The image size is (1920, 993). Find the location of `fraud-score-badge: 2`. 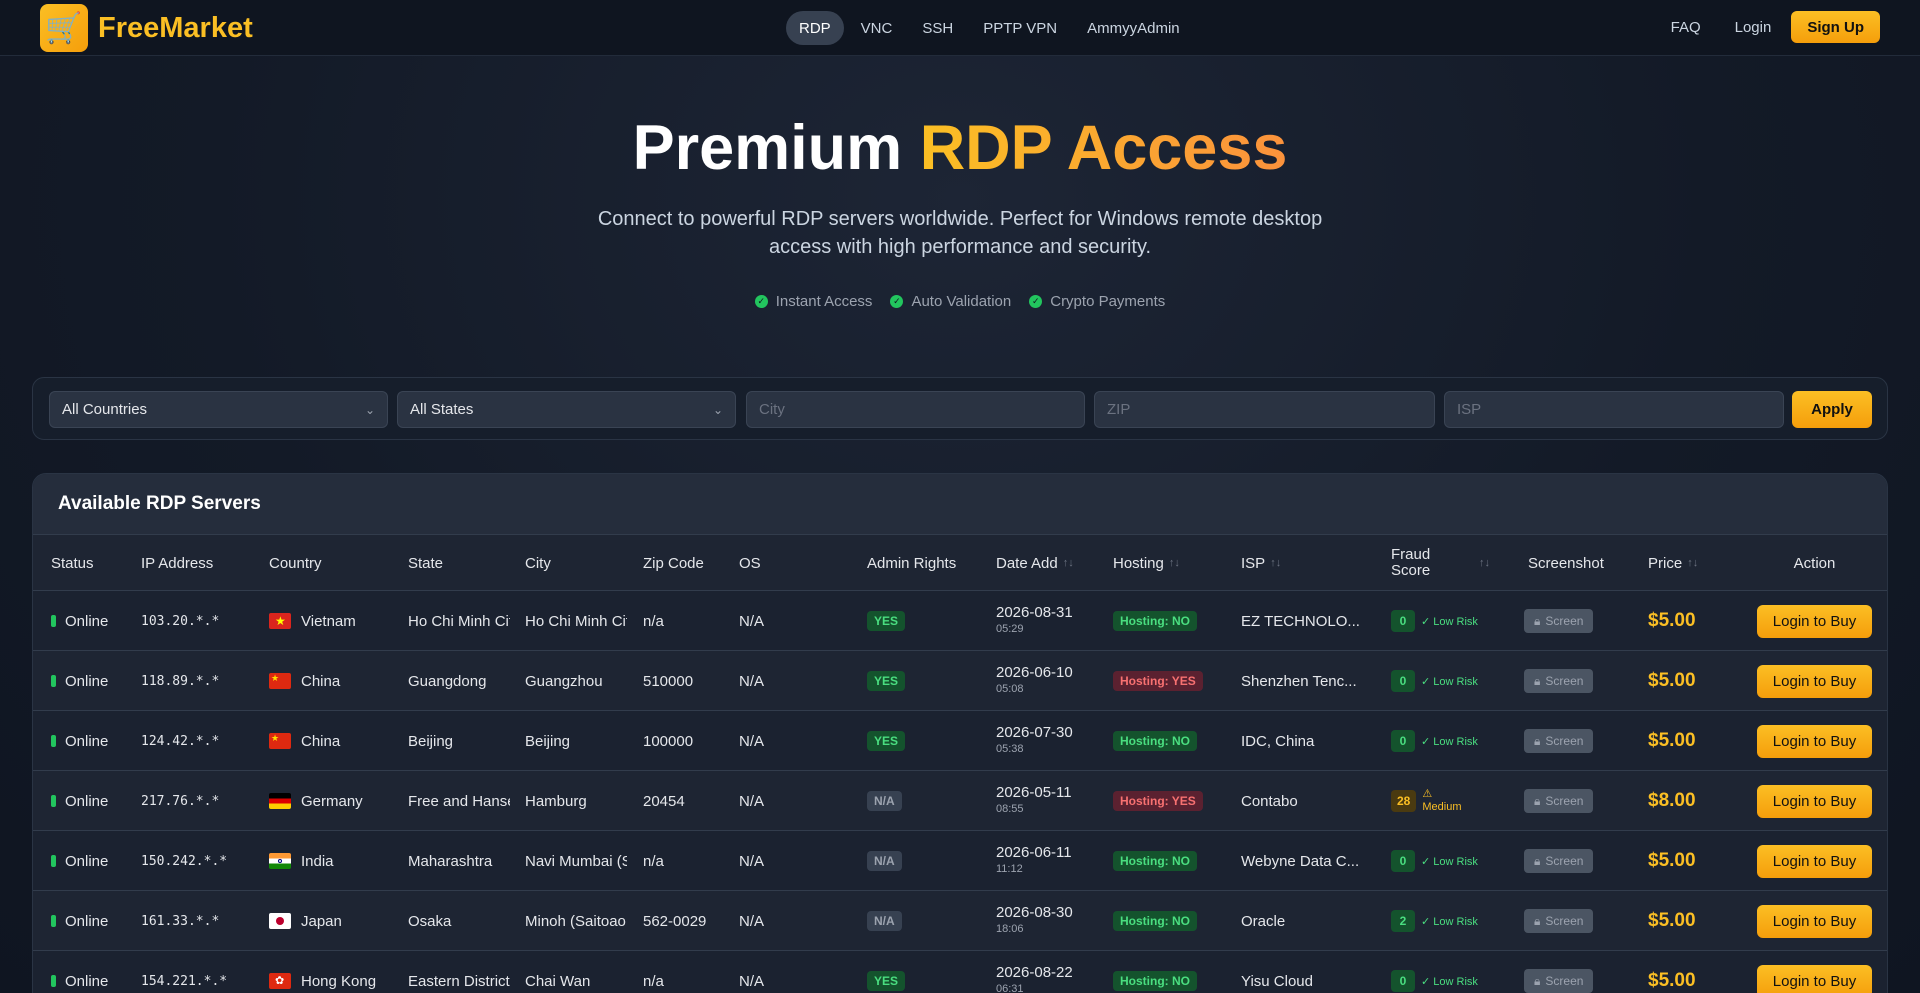

fraud-score-badge: 2 is located at coordinates (1403, 921).